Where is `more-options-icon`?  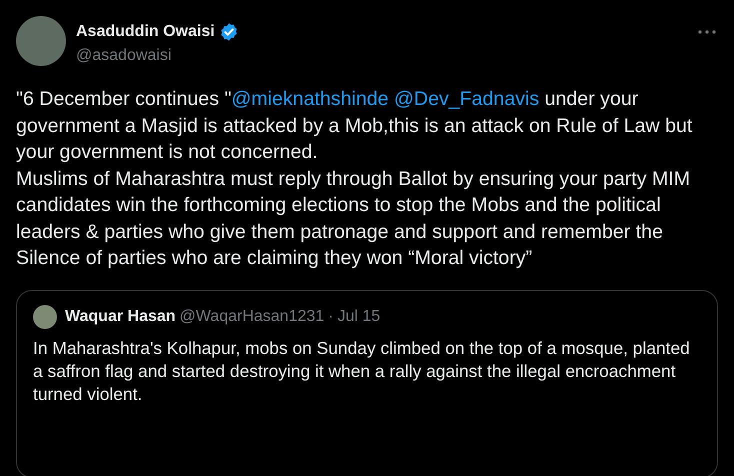
more-options-icon is located at coordinates (707, 32).